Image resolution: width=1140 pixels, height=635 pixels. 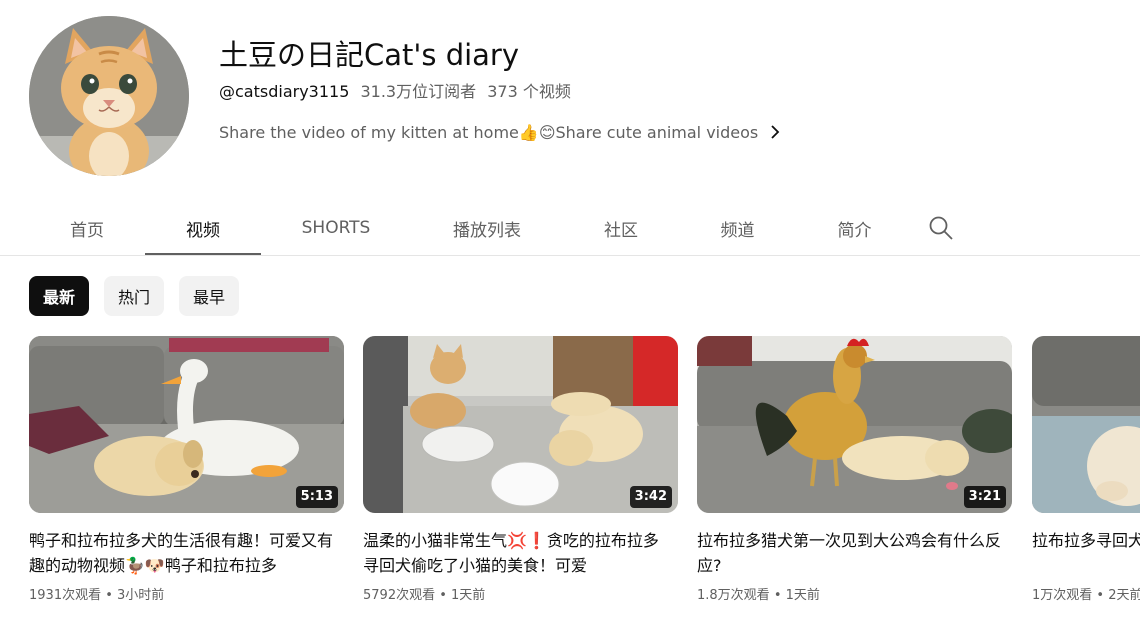 What do you see at coordinates (186, 553) in the screenshot?
I see `video-title: 鸭子和拉布拉多犬的生活很有趣！可爱又有趣的动物视频🦆🐶鸭子和拉布拉多` at bounding box center [186, 553].